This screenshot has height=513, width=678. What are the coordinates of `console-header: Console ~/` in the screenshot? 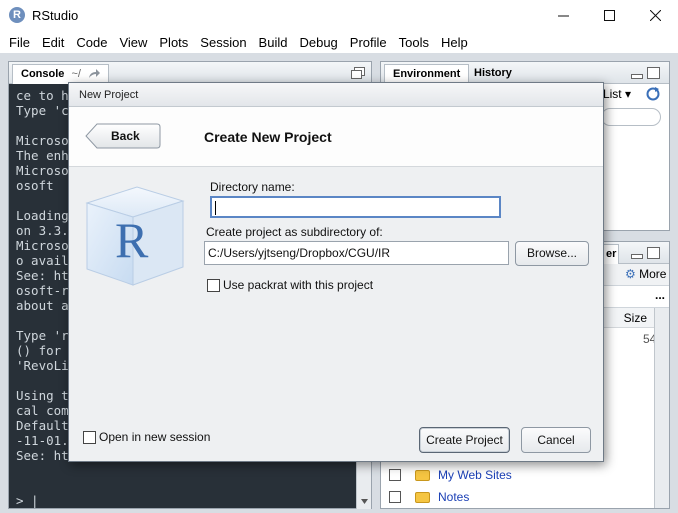 It's located at (190, 73).